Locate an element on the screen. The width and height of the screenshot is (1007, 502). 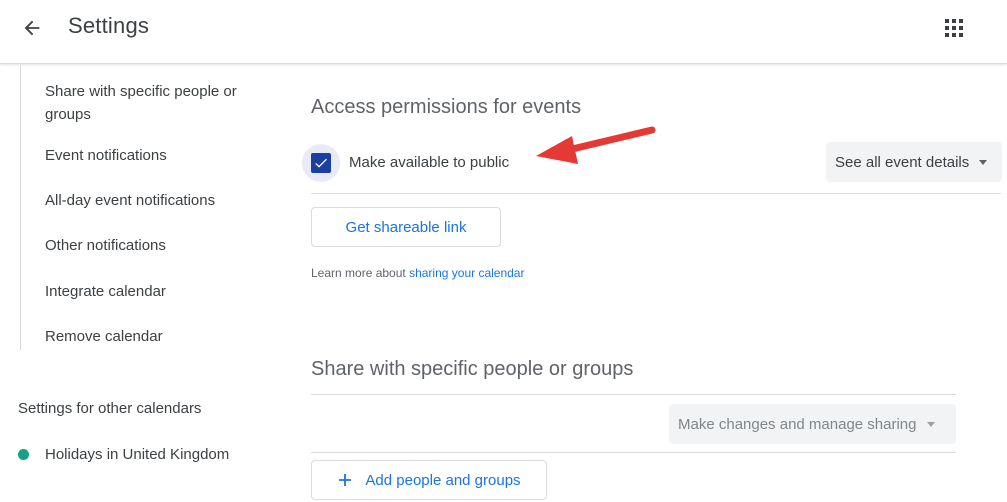
event-details-select: See all event details is located at coordinates (914, 162).